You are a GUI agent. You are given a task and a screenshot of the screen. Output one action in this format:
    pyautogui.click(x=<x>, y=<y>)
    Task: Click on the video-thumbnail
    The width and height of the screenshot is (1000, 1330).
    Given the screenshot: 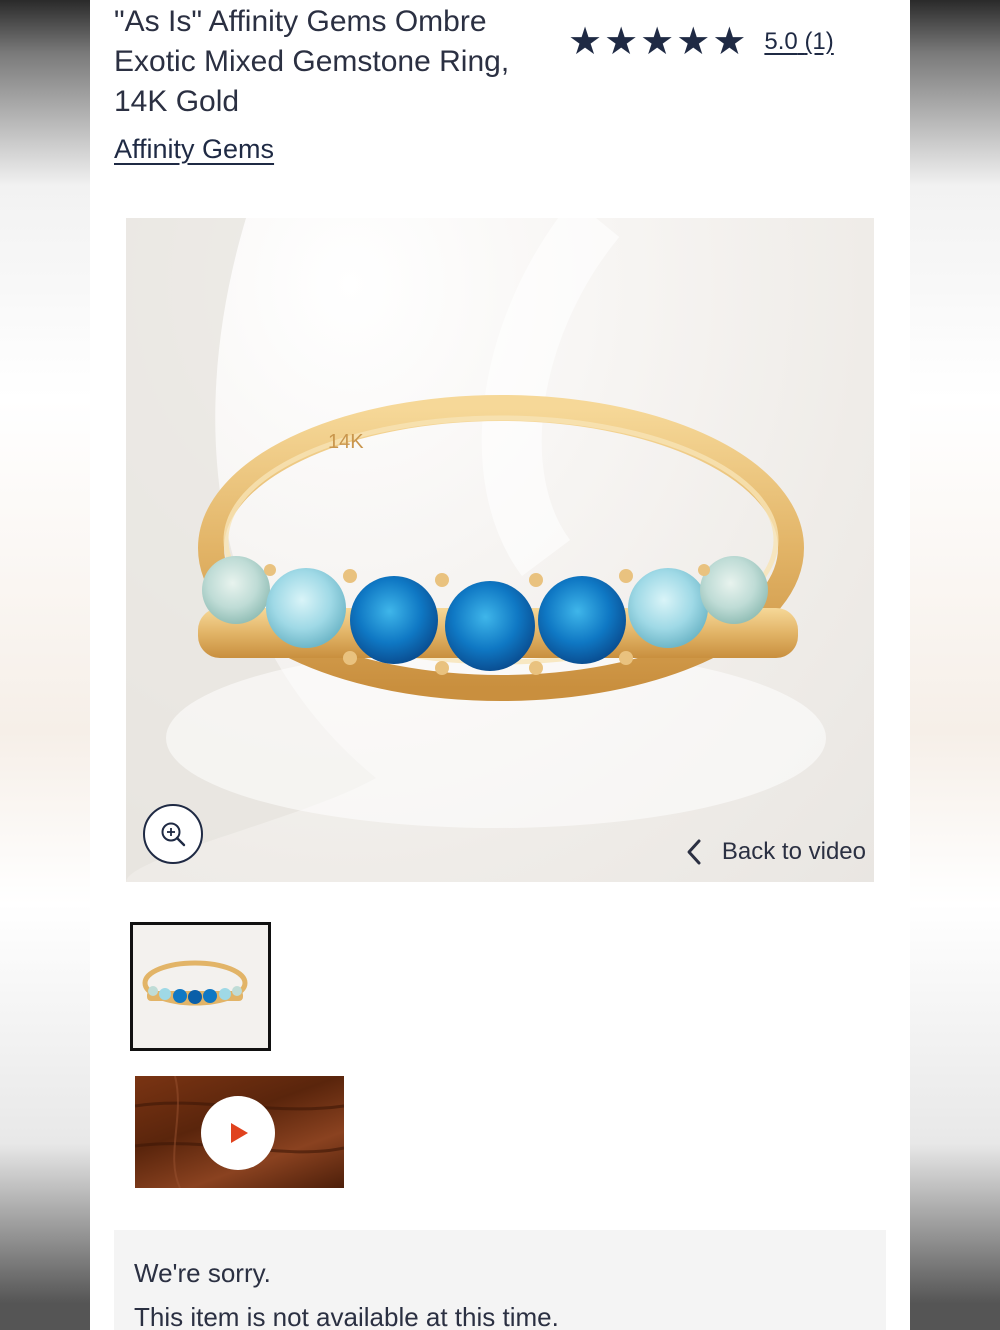 What is the action you would take?
    pyautogui.click(x=239, y=1132)
    